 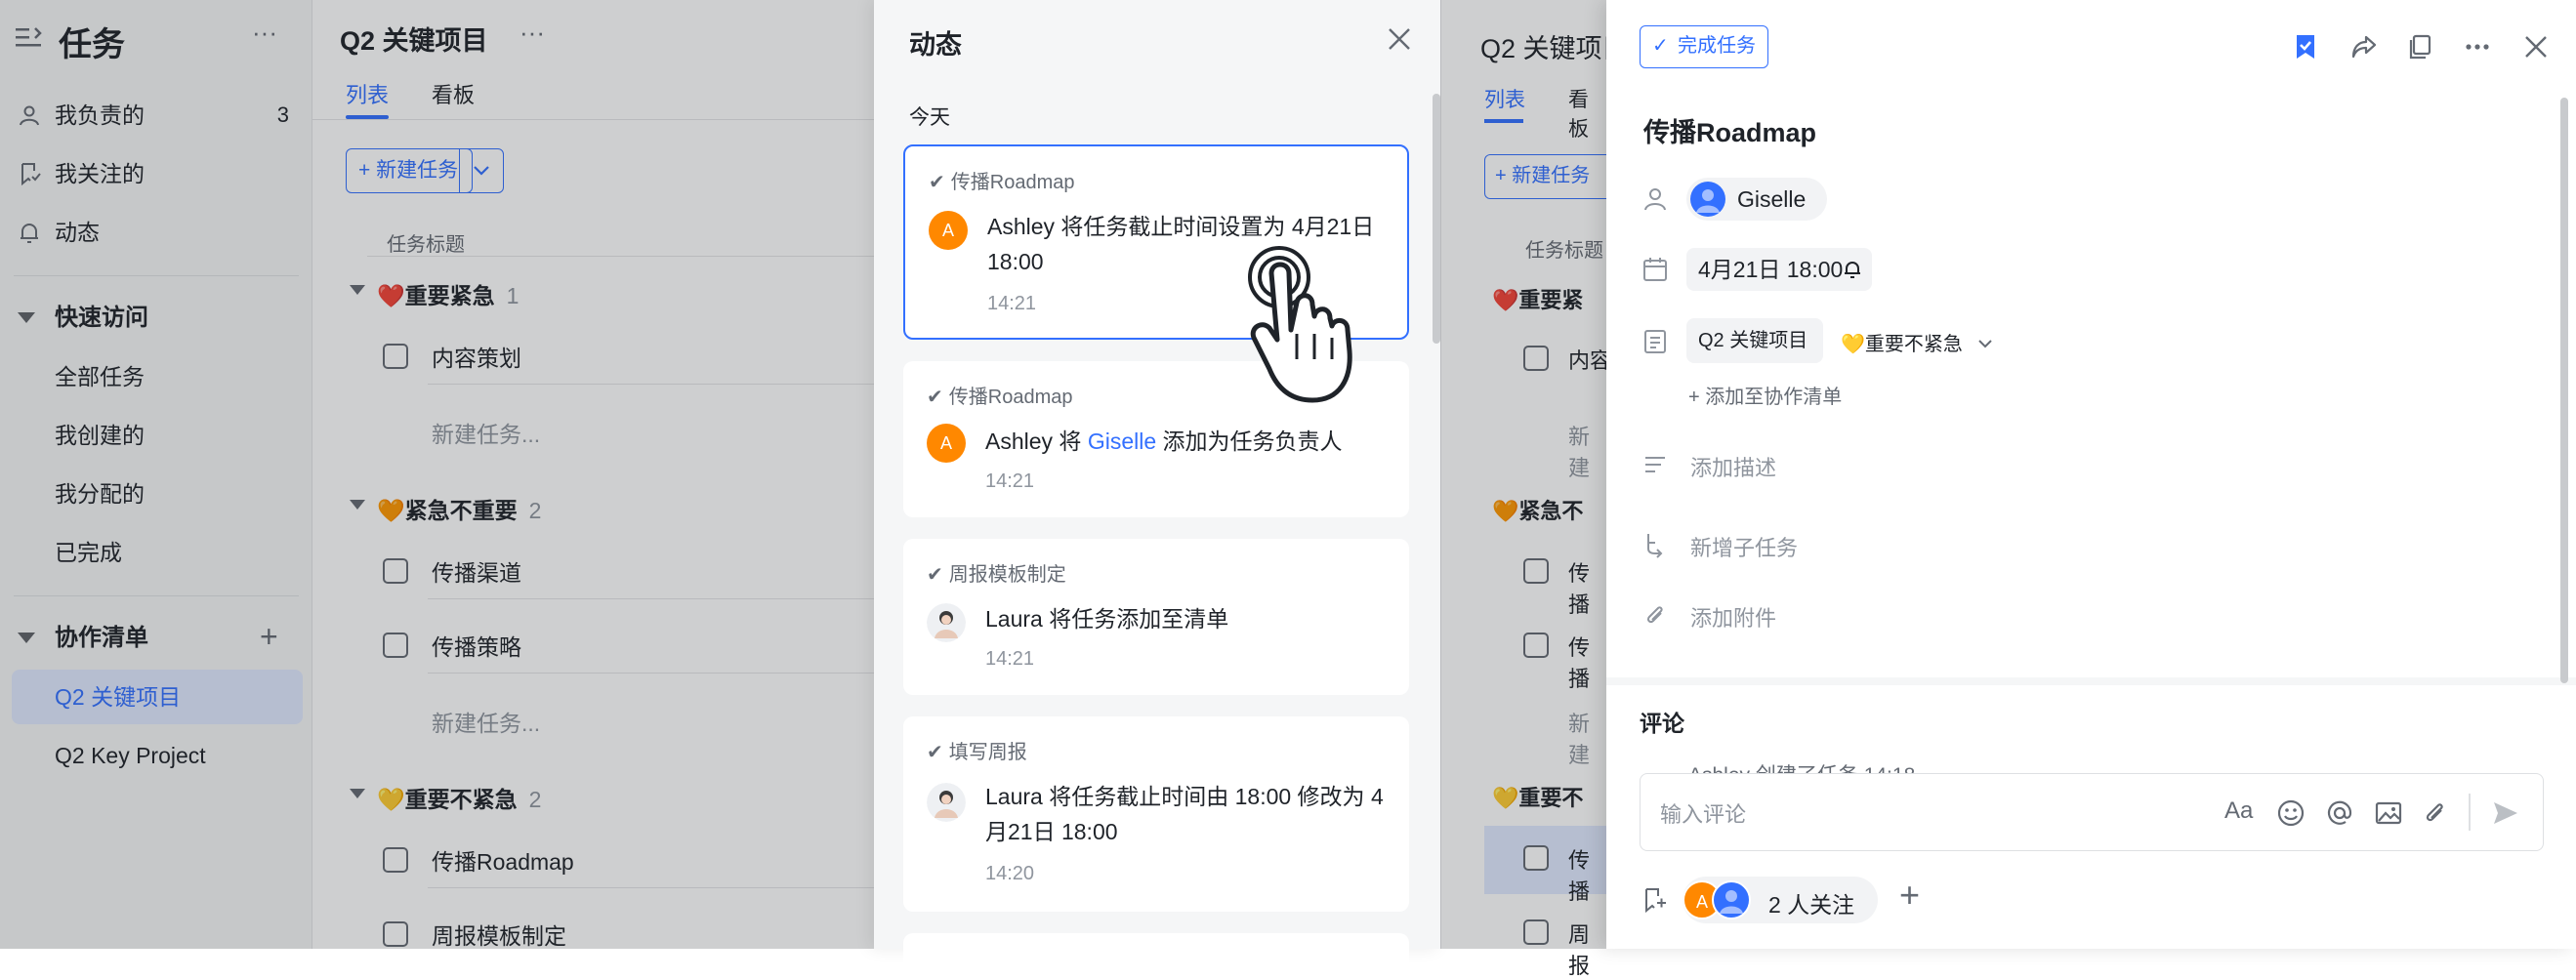 I want to click on timestamp: 14:20, so click(x=1010, y=874).